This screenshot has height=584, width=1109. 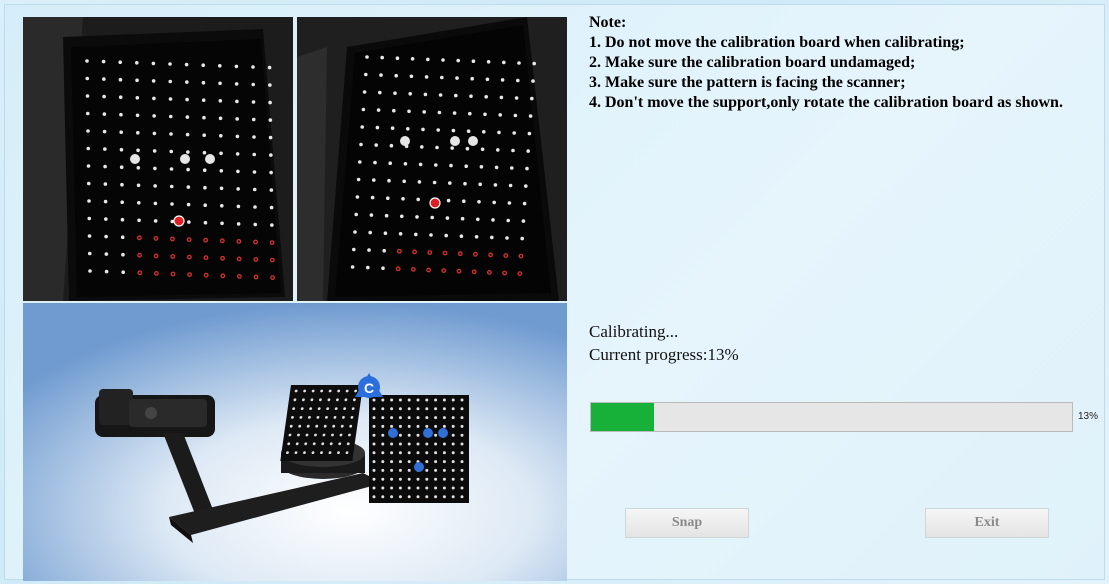 What do you see at coordinates (987, 523) in the screenshot?
I see `exit-button: Exit` at bounding box center [987, 523].